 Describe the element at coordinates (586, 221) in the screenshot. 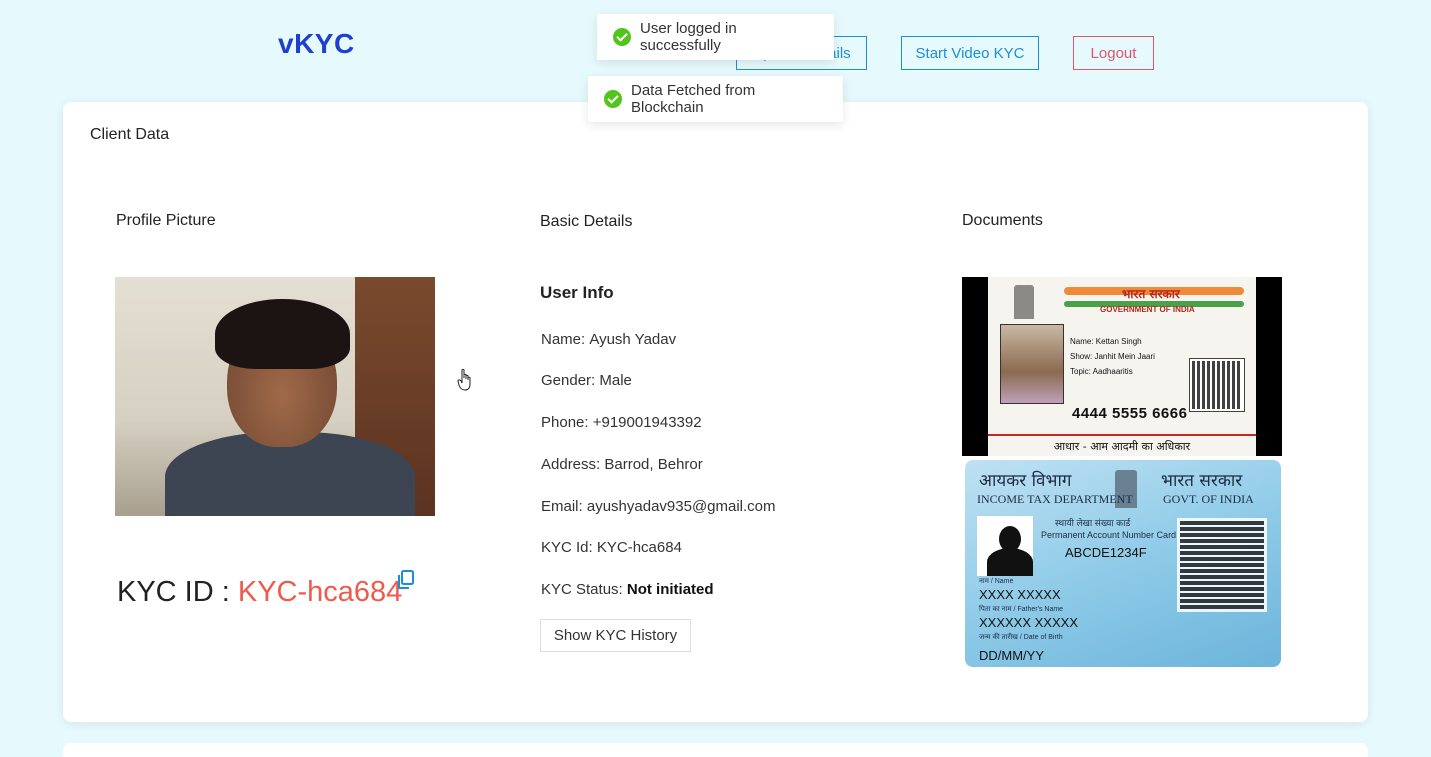

I see `basic-details-heading: Basic Details` at that location.